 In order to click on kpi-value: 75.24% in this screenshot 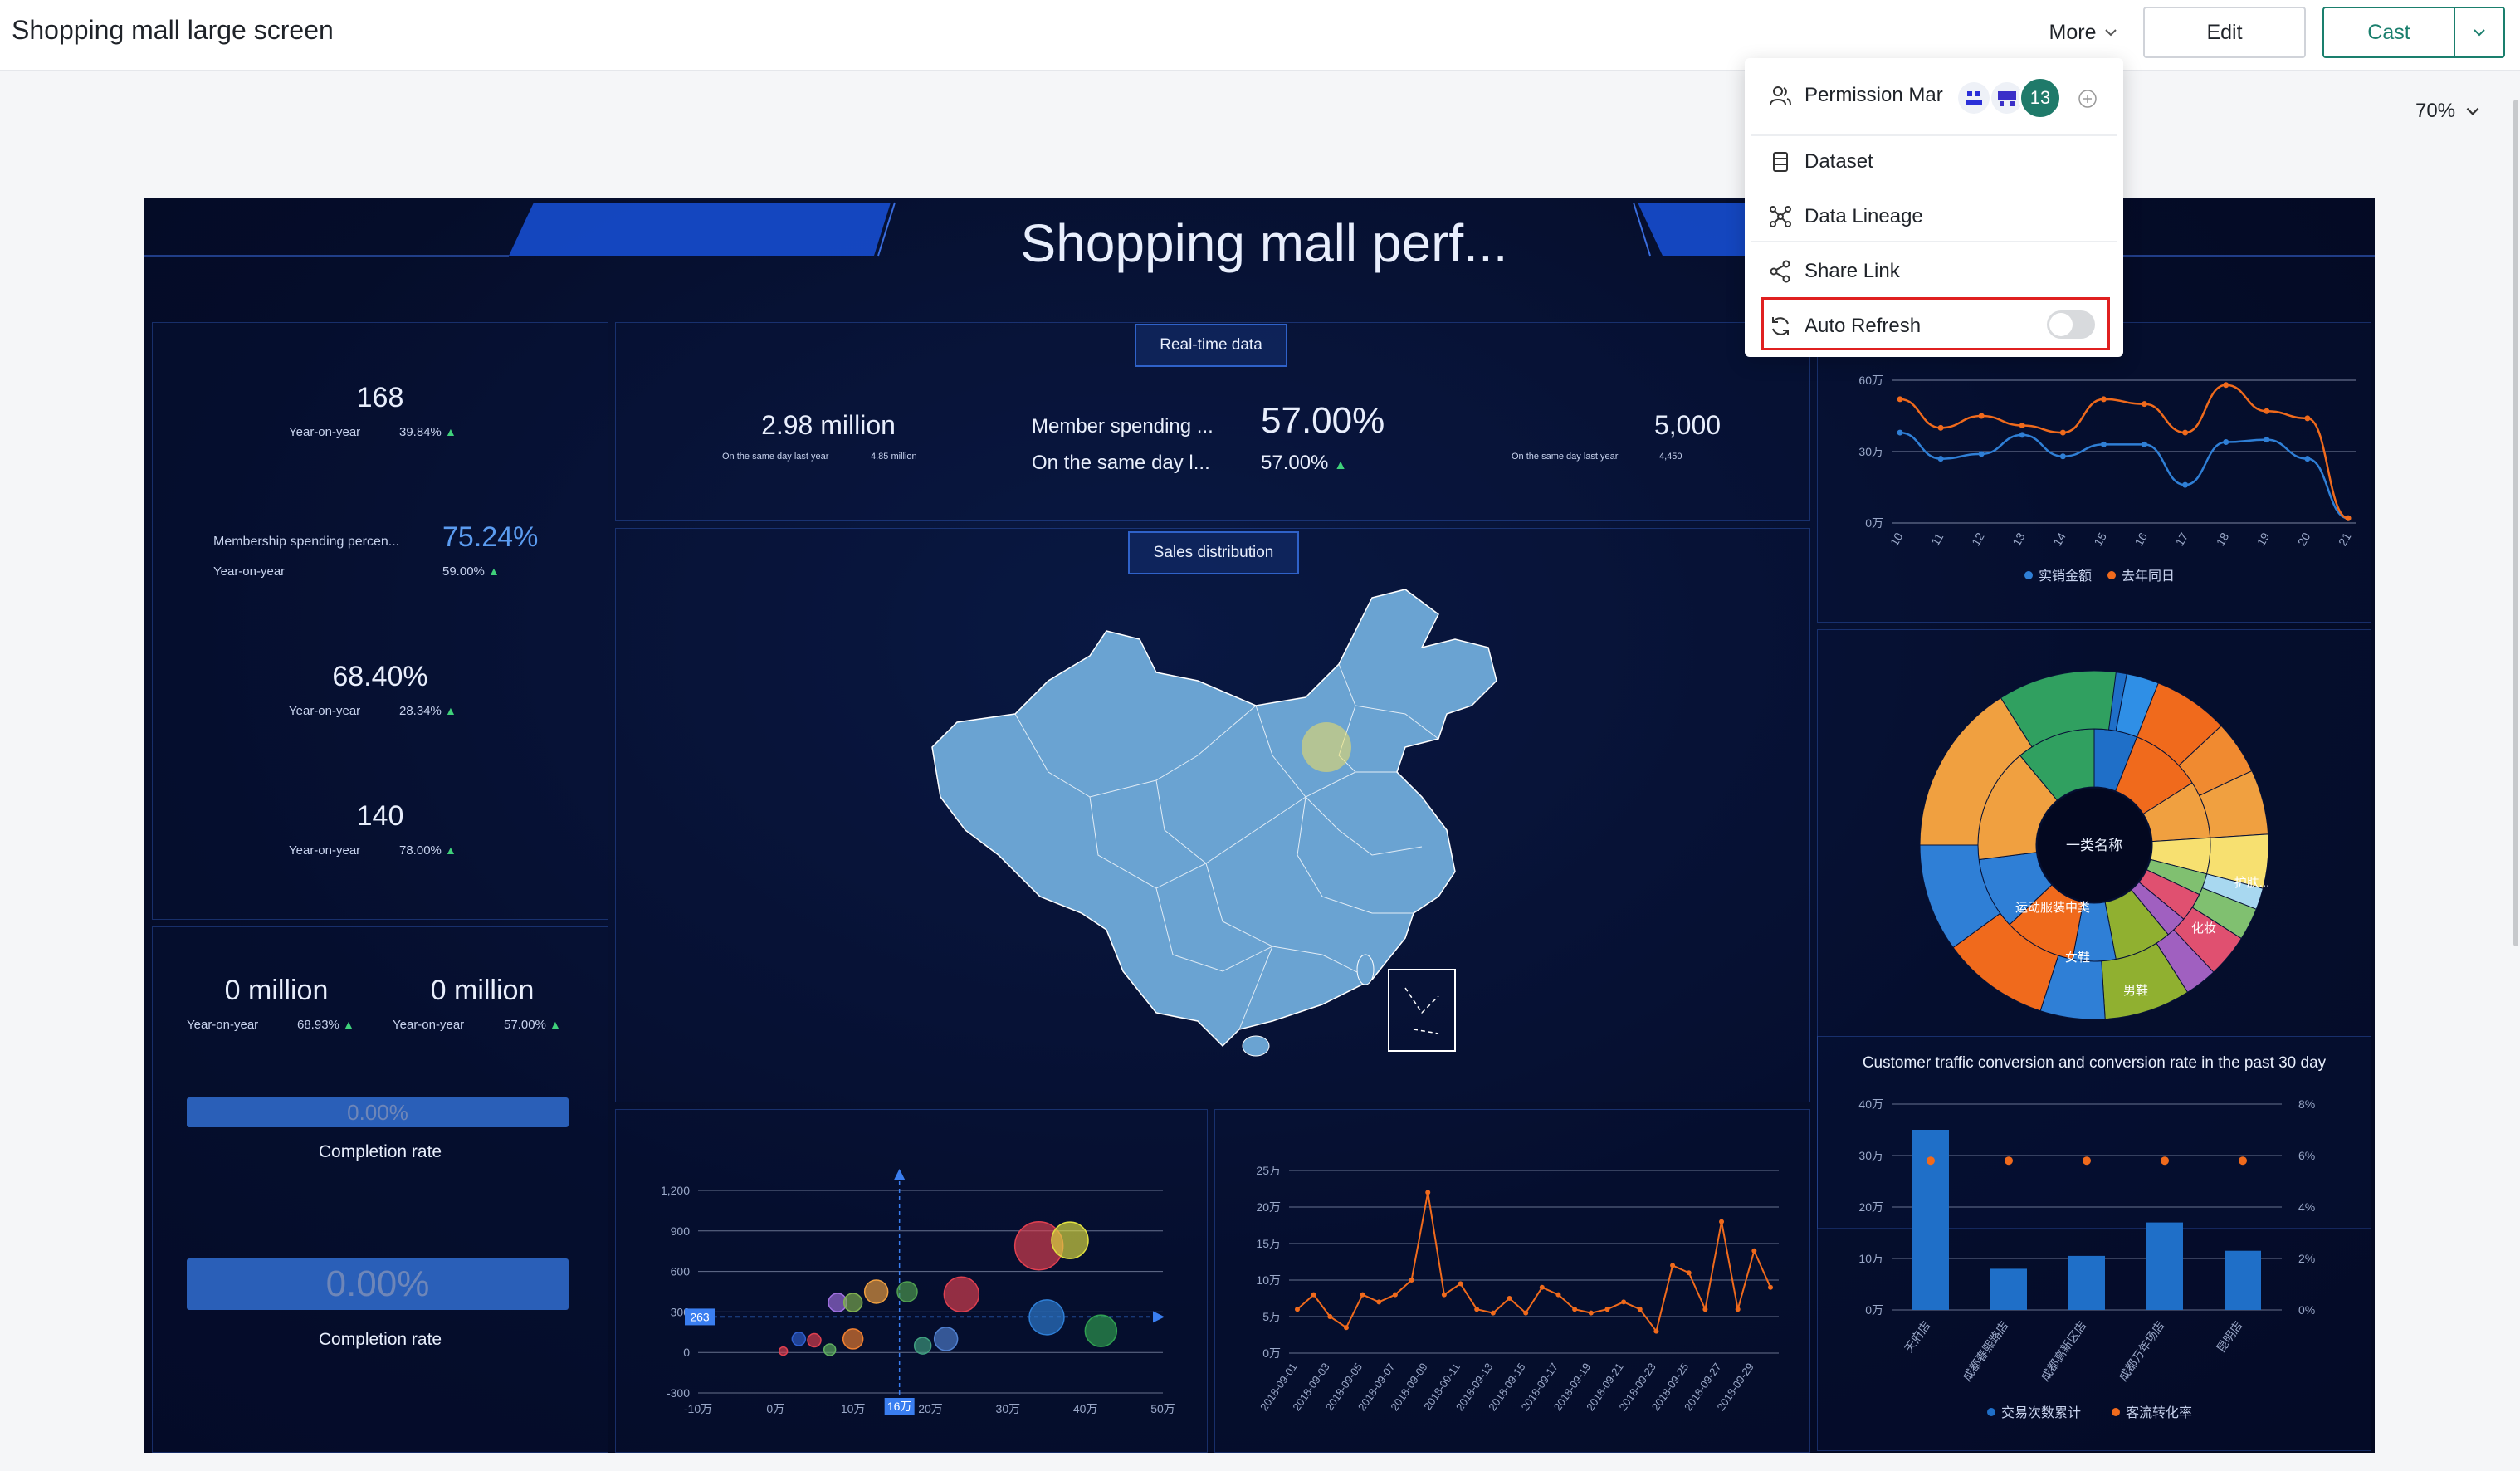, I will do `click(490, 537)`.